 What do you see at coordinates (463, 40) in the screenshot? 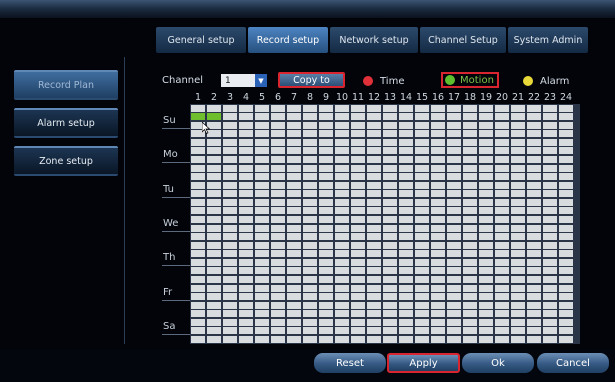
I see `tab-channel-setup: Channel Setup` at bounding box center [463, 40].